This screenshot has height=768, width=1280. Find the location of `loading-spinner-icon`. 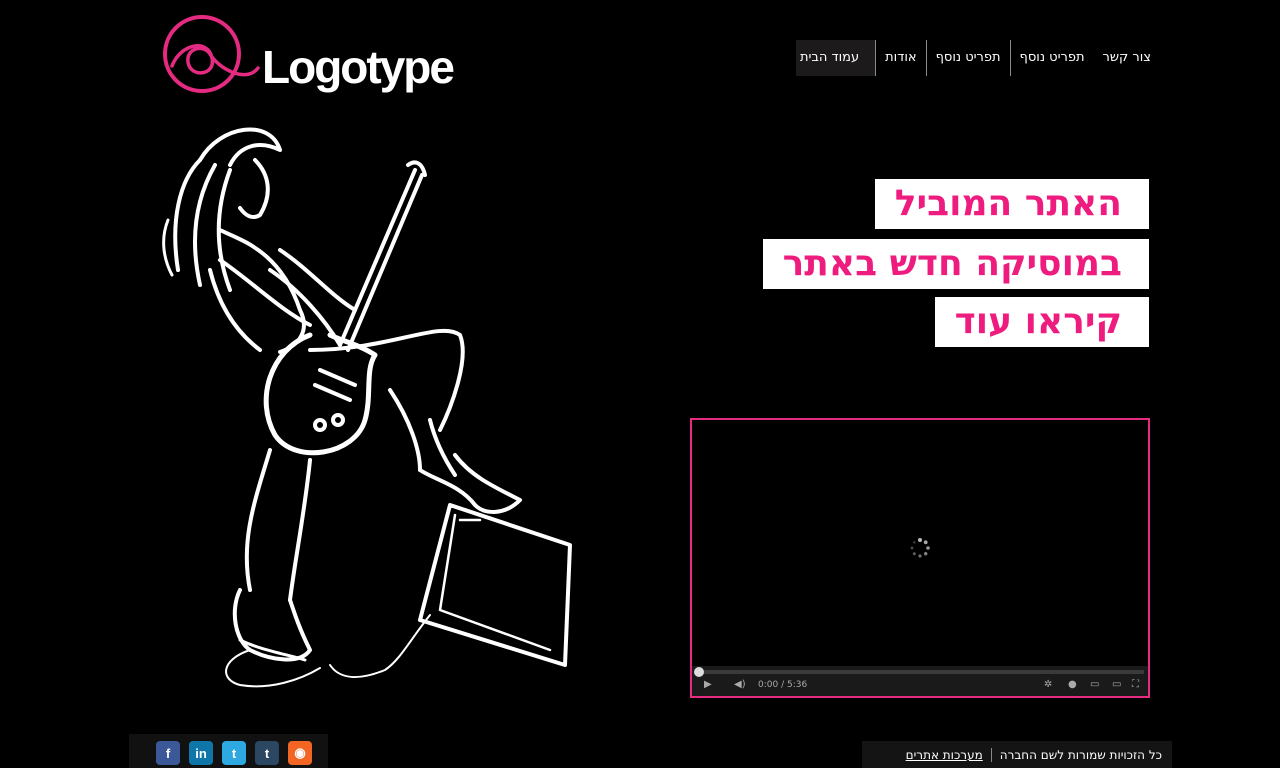

loading-spinner-icon is located at coordinates (920, 548).